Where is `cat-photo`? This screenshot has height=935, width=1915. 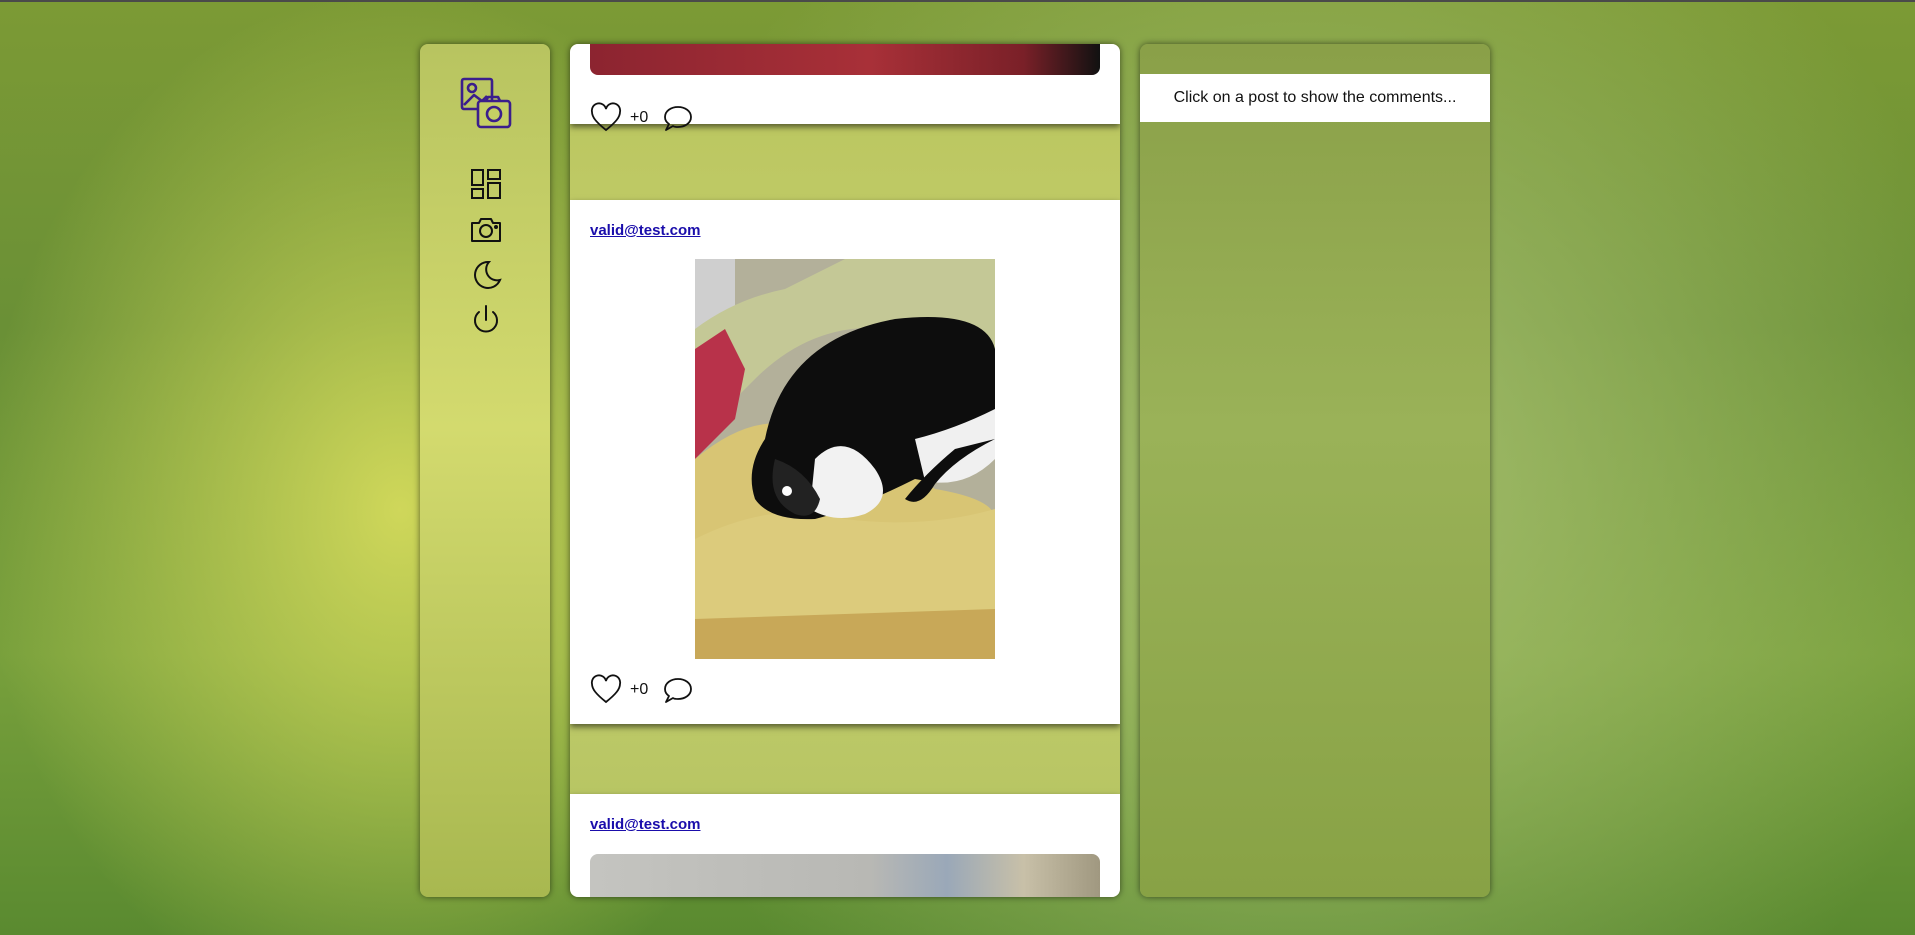
cat-photo is located at coordinates (845, 459).